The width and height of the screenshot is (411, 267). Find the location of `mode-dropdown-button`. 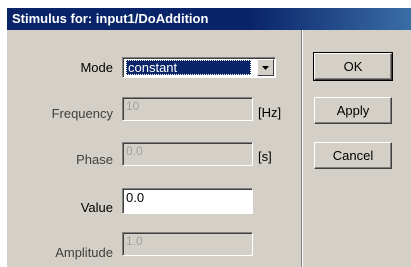

mode-dropdown-button is located at coordinates (265, 67).